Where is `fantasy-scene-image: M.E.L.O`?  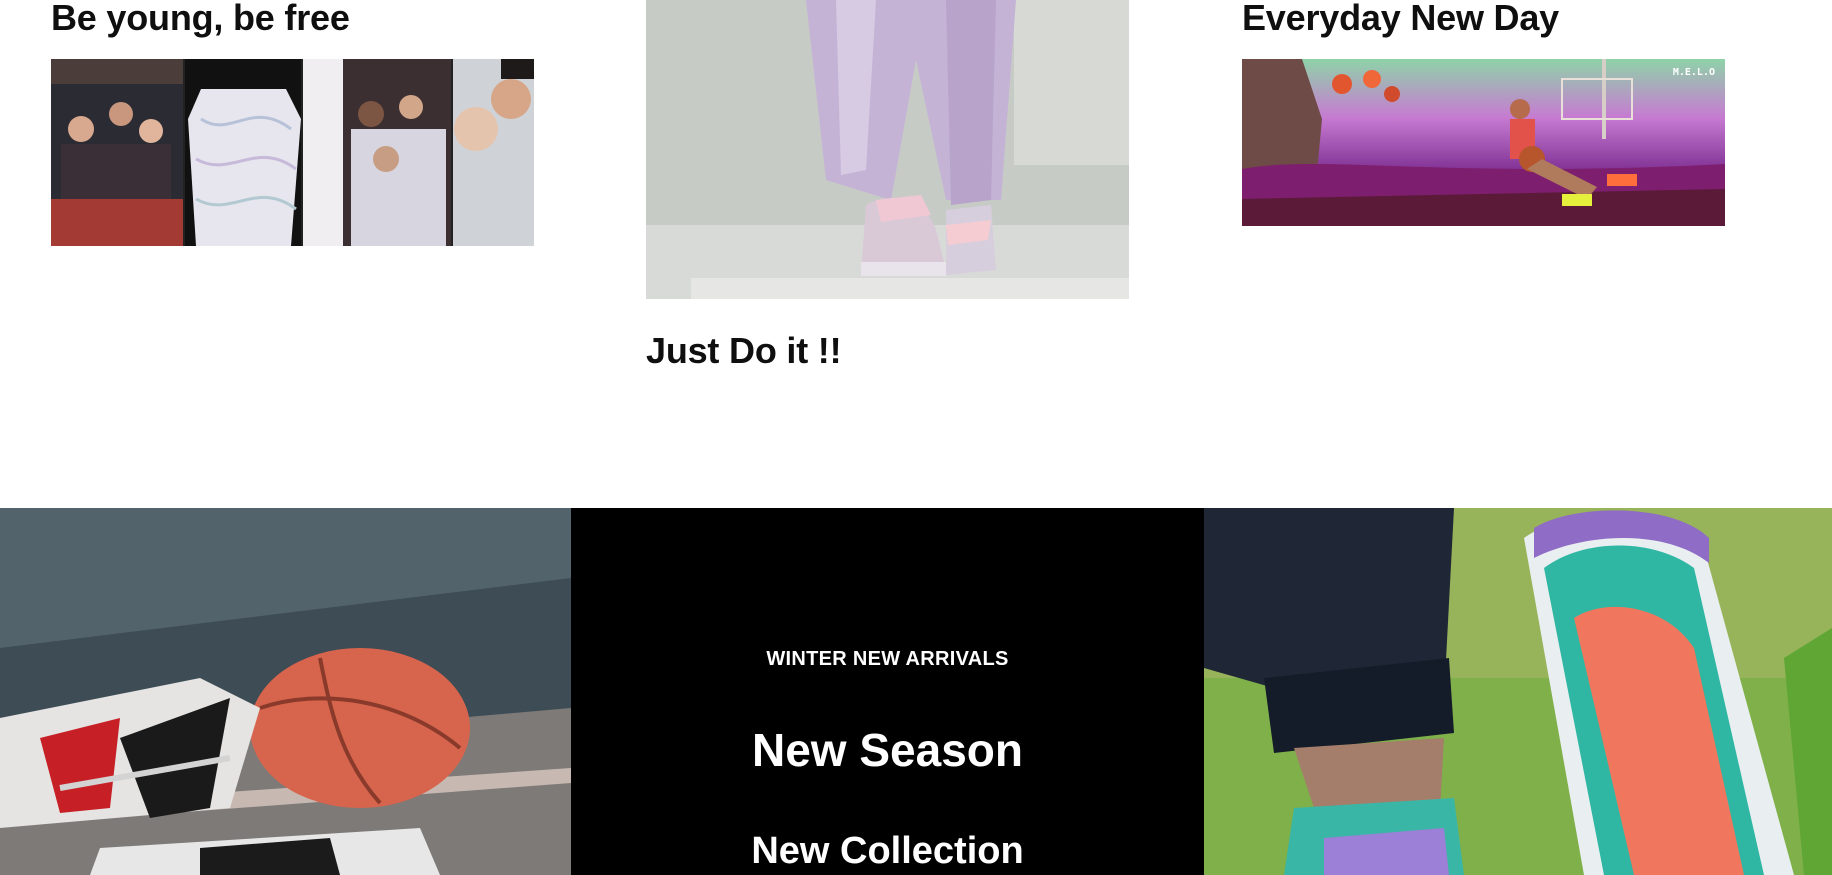 fantasy-scene-image: M.E.L.O is located at coordinates (1483, 142).